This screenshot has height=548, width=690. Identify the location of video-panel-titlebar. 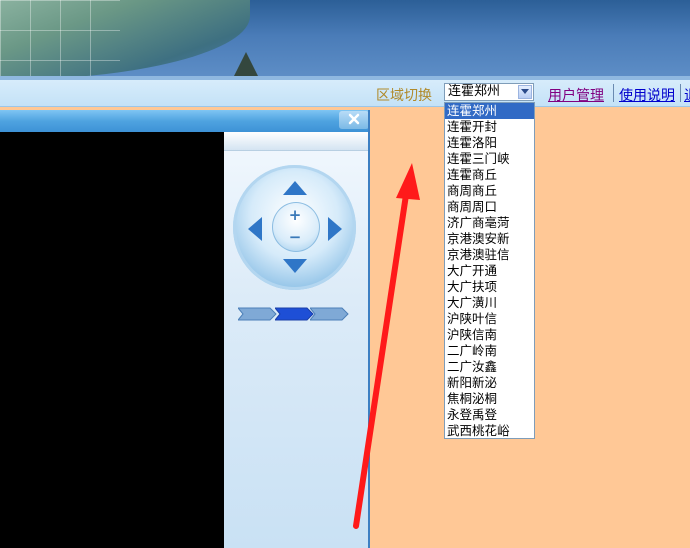
(185, 121).